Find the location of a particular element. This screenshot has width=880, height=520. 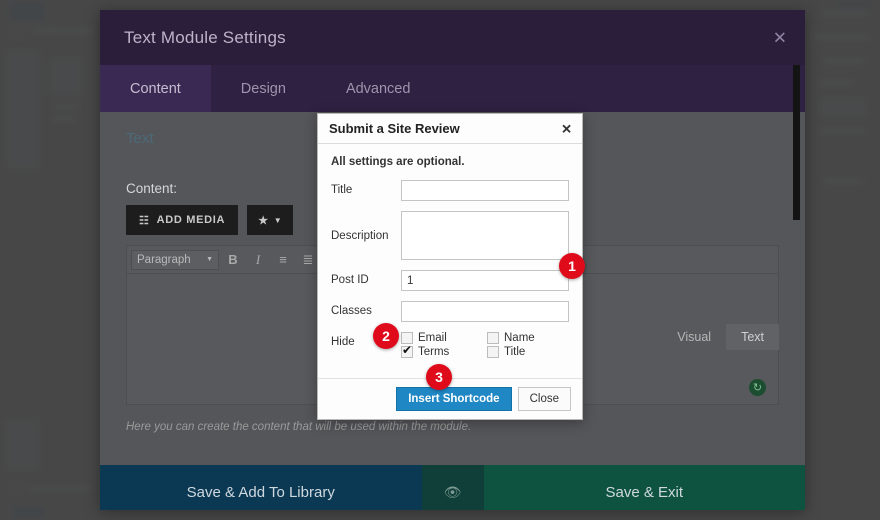

hide-name-label: Name is located at coordinates (519, 338).